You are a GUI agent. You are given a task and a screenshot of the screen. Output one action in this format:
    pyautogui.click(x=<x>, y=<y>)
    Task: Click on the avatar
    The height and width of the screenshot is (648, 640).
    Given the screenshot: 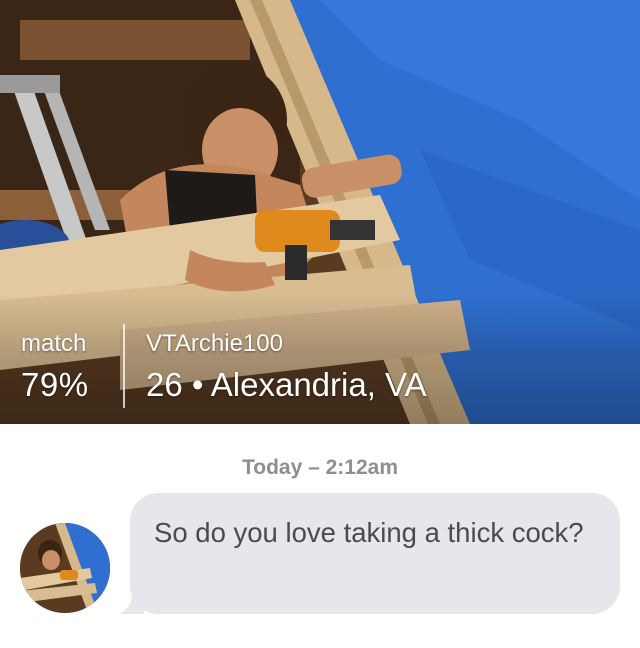 What is the action you would take?
    pyautogui.click(x=65, y=568)
    